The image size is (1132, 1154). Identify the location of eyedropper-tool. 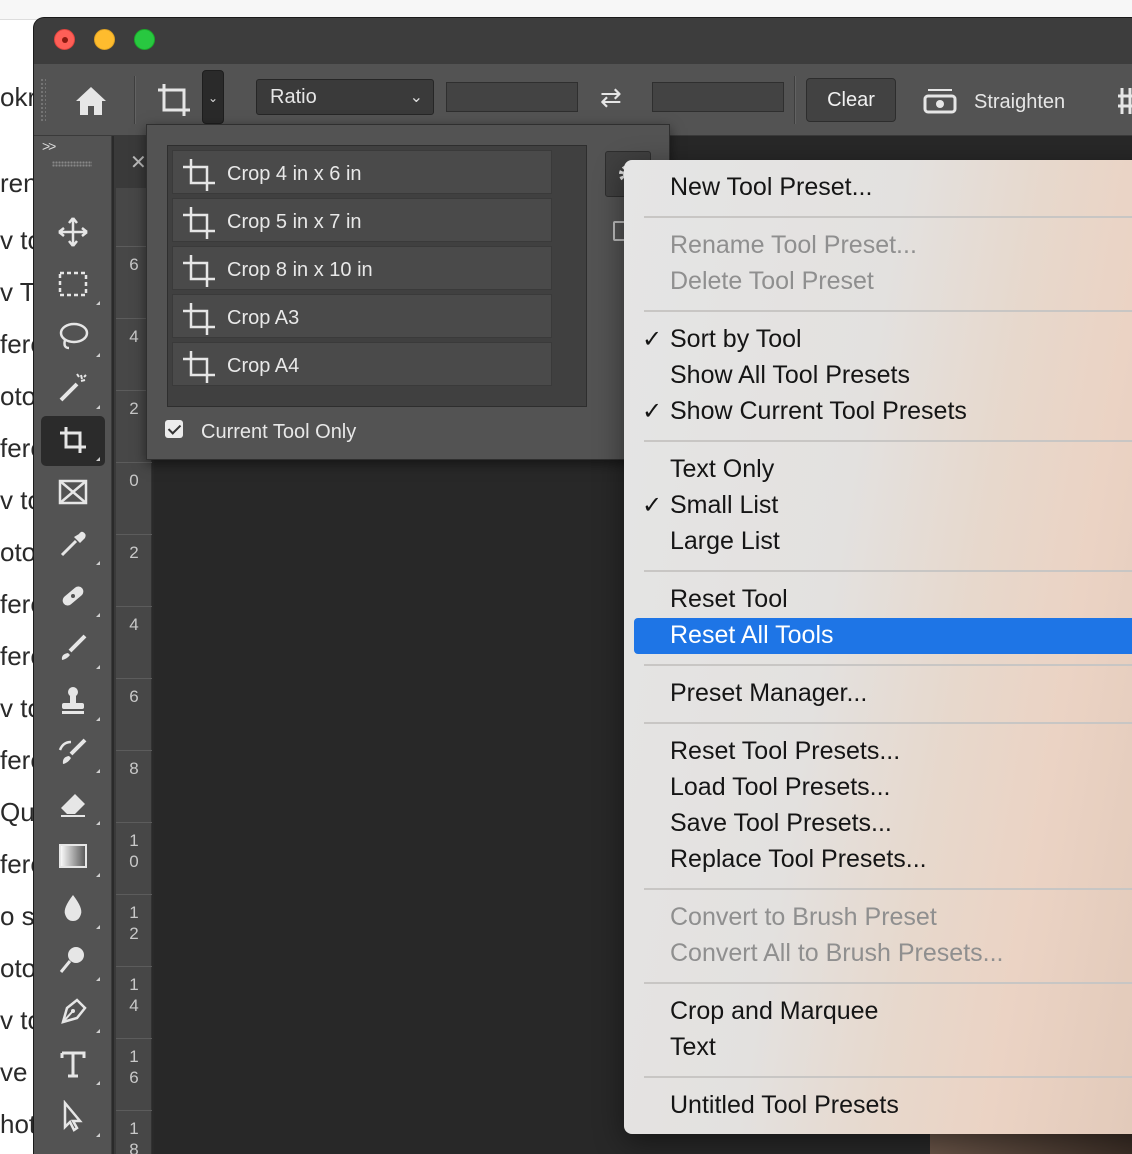
(73, 545).